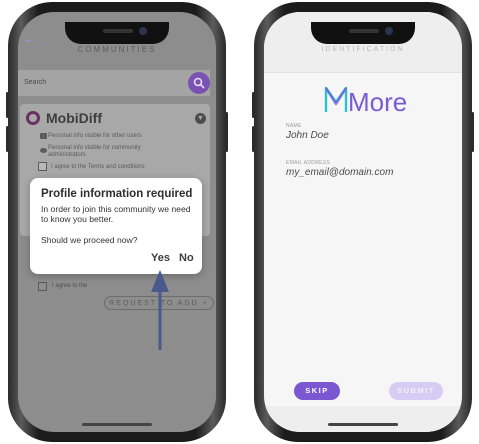 This screenshot has height=444, width=479. I want to click on request-to-add-button: REQUEST TO ADD +, so click(159, 303).